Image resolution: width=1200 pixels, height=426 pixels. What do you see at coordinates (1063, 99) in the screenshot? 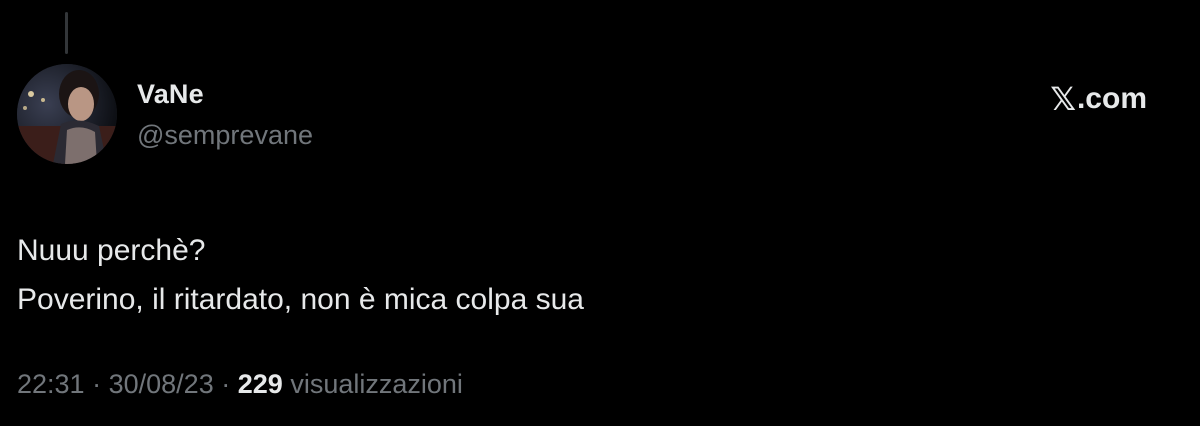
I see `x-logo-icon: 𝕏` at bounding box center [1063, 99].